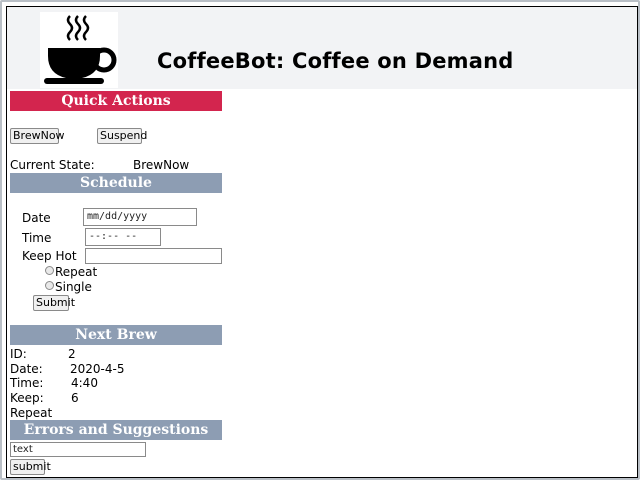 The width and height of the screenshot is (640, 480). What do you see at coordinates (30, 467) in the screenshot?
I see `errors-submit-button: submit` at bounding box center [30, 467].